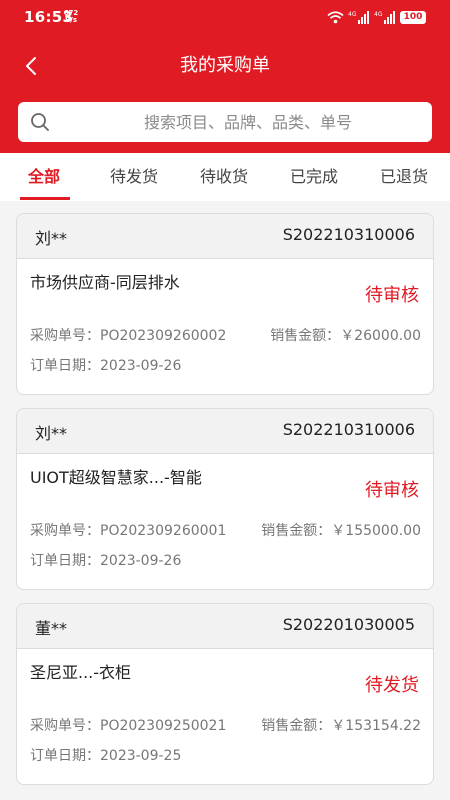 The image size is (450, 800). Describe the element at coordinates (81, 672) in the screenshot. I see `product-name: 圣尼亚...-衣柜` at that location.